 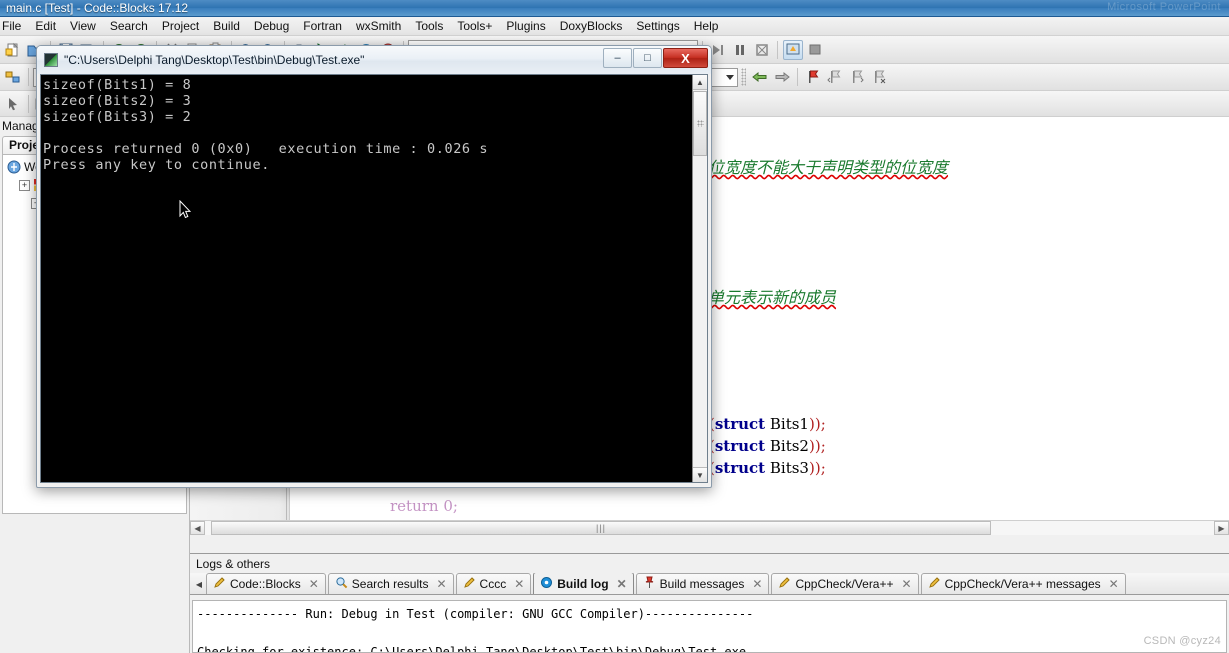 What do you see at coordinates (129, 26) in the screenshot?
I see `menu-item-search: Search` at bounding box center [129, 26].